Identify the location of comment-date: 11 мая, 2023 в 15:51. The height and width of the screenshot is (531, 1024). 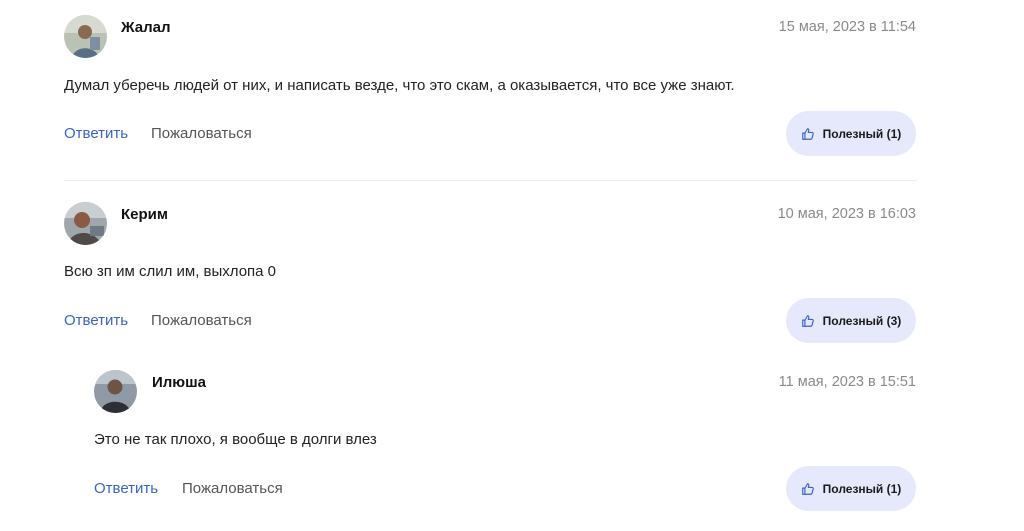
(847, 382).